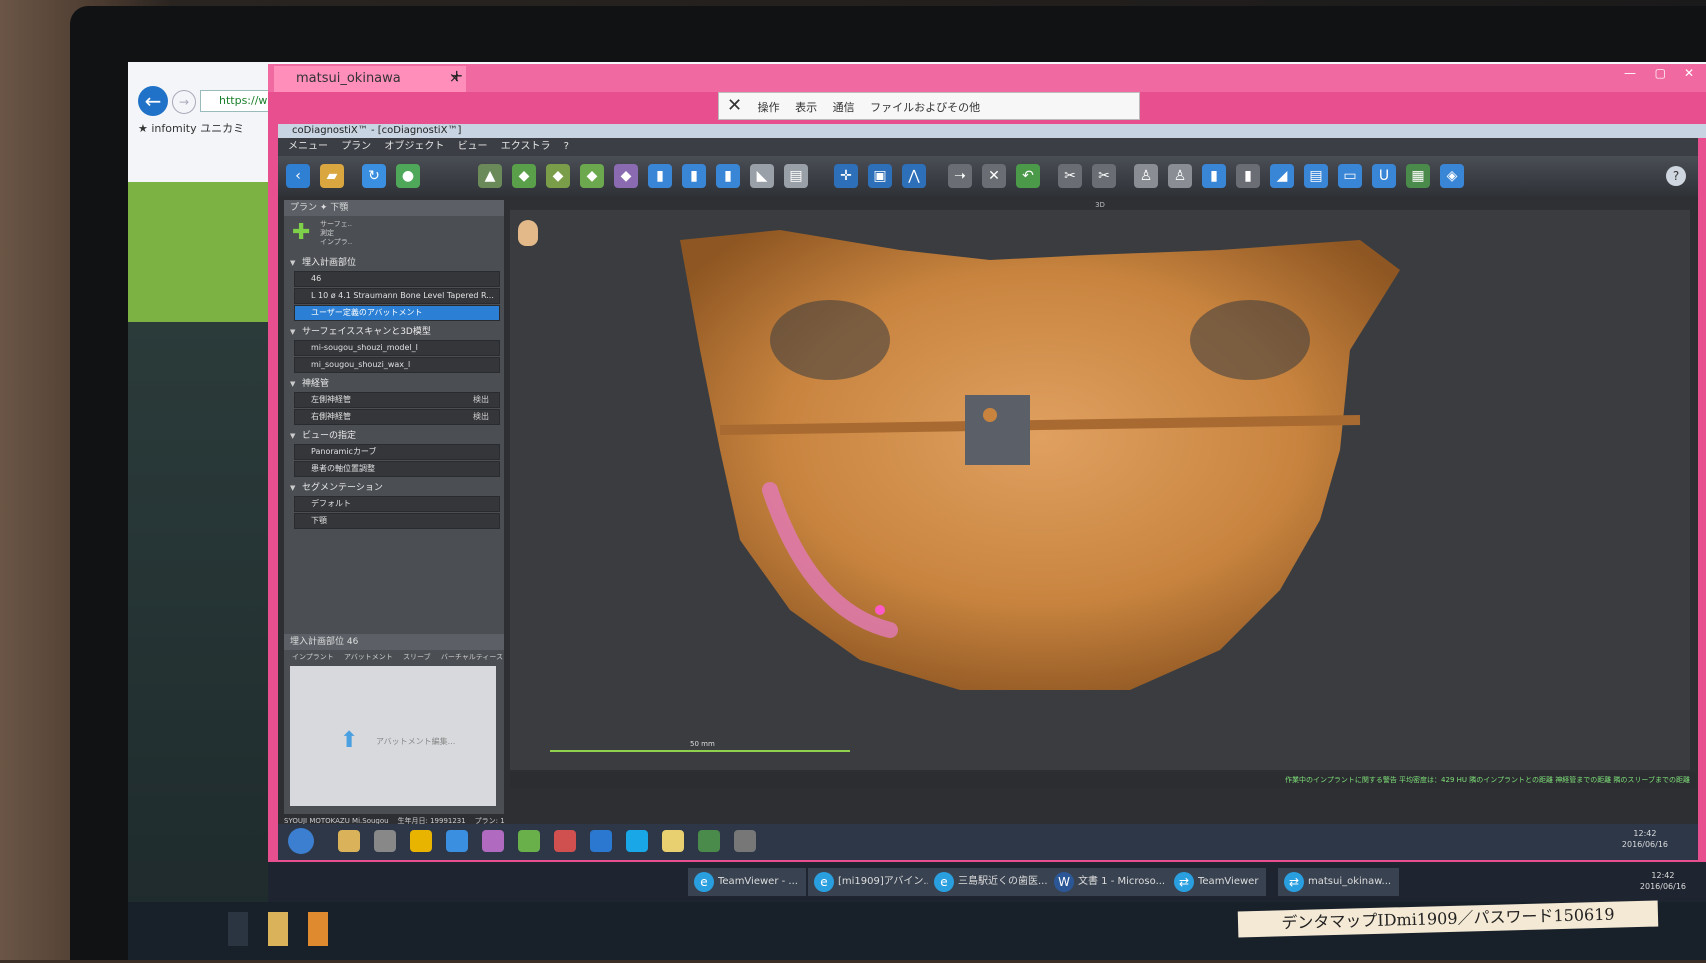 The width and height of the screenshot is (1706, 963). I want to click on tab-matsui-okinawa: matsui_okinawa ×, so click(370, 79).